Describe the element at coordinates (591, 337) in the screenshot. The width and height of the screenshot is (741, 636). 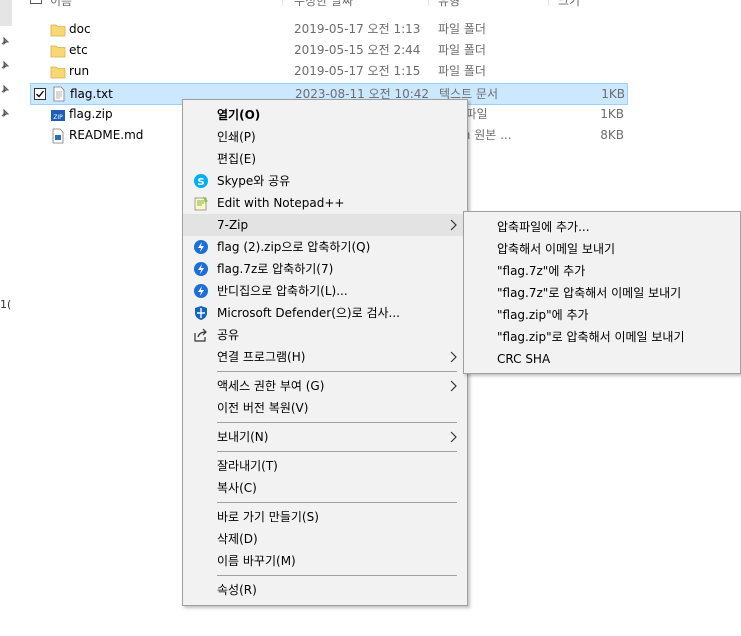
I see `submenu-item-label: "flag.zip"로 압축해서 이메일 보내기` at that location.